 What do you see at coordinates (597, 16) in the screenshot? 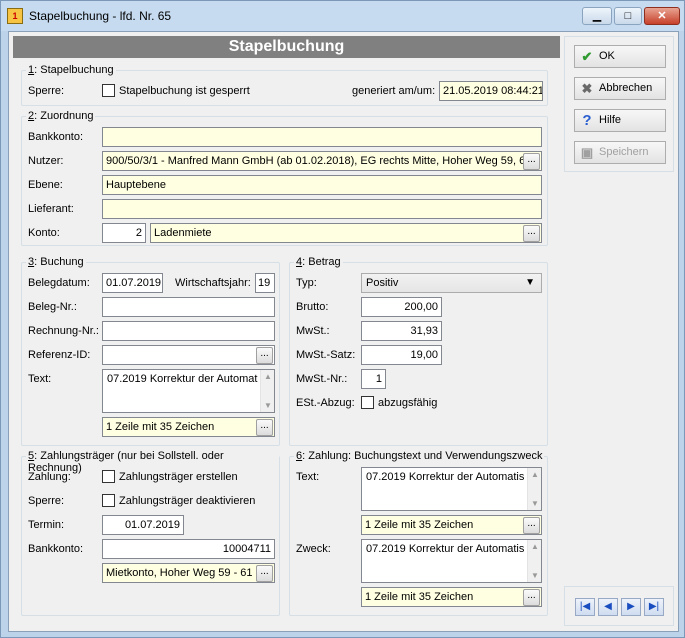
I see `minimize-button: ▁` at bounding box center [597, 16].